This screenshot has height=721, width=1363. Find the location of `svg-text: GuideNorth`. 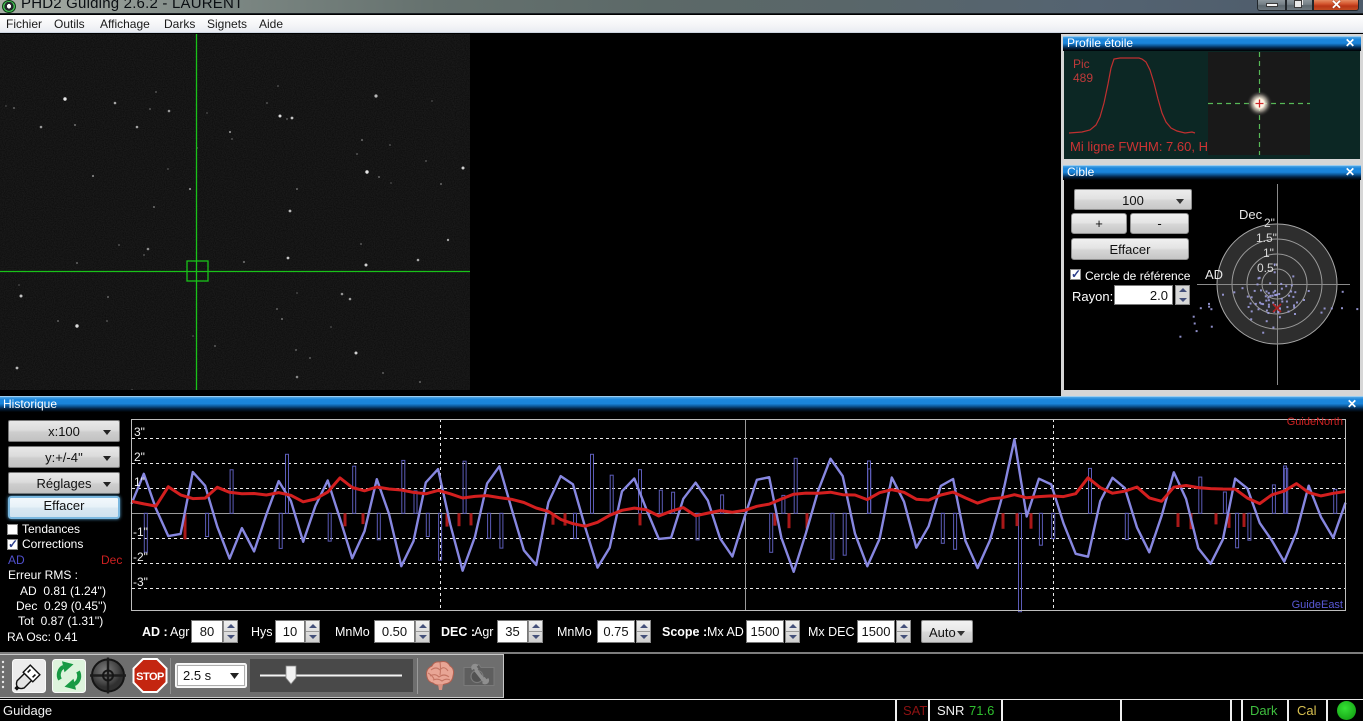

svg-text: GuideNorth is located at coordinates (1315, 422).